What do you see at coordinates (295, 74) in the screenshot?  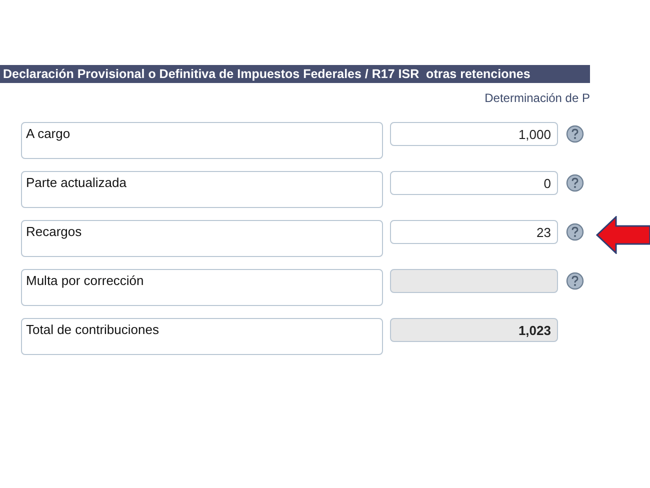 I see `header-bar: Declaración Provisional o Definitiva de Impuestos Federales / R17 ISR otras retenciones` at bounding box center [295, 74].